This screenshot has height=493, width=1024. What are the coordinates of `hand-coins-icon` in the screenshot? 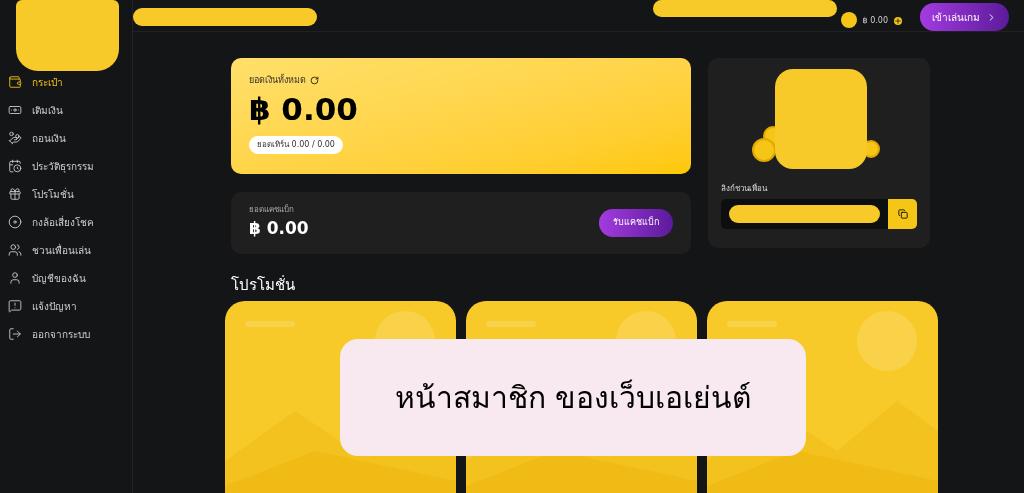 It's located at (15, 138).